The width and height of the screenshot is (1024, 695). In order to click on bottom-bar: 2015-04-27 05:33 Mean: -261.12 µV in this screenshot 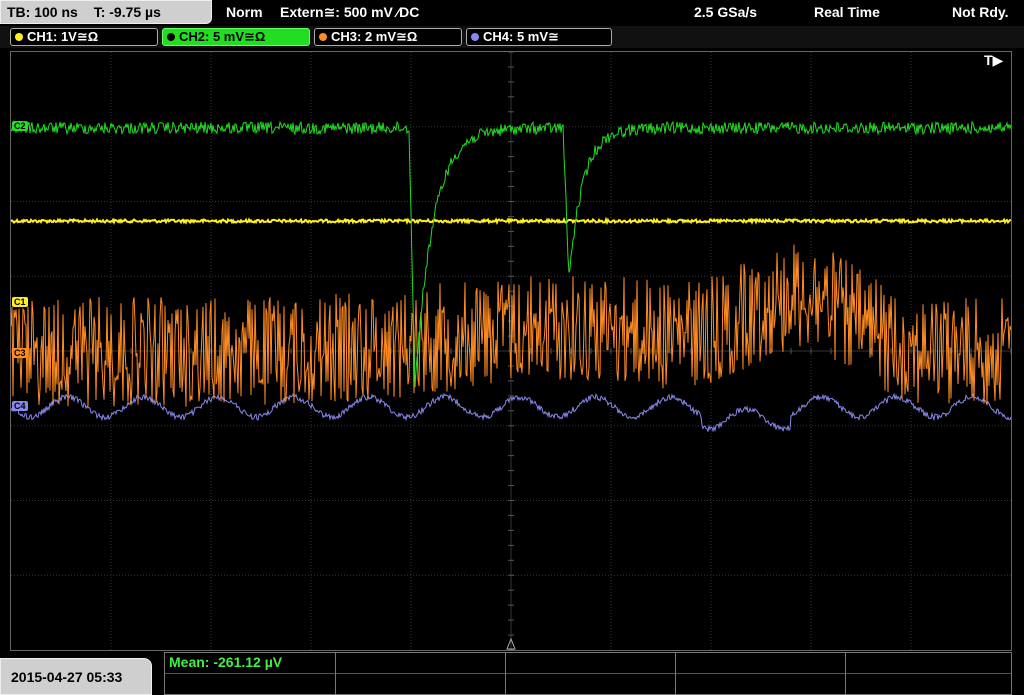, I will do `click(512, 673)`.